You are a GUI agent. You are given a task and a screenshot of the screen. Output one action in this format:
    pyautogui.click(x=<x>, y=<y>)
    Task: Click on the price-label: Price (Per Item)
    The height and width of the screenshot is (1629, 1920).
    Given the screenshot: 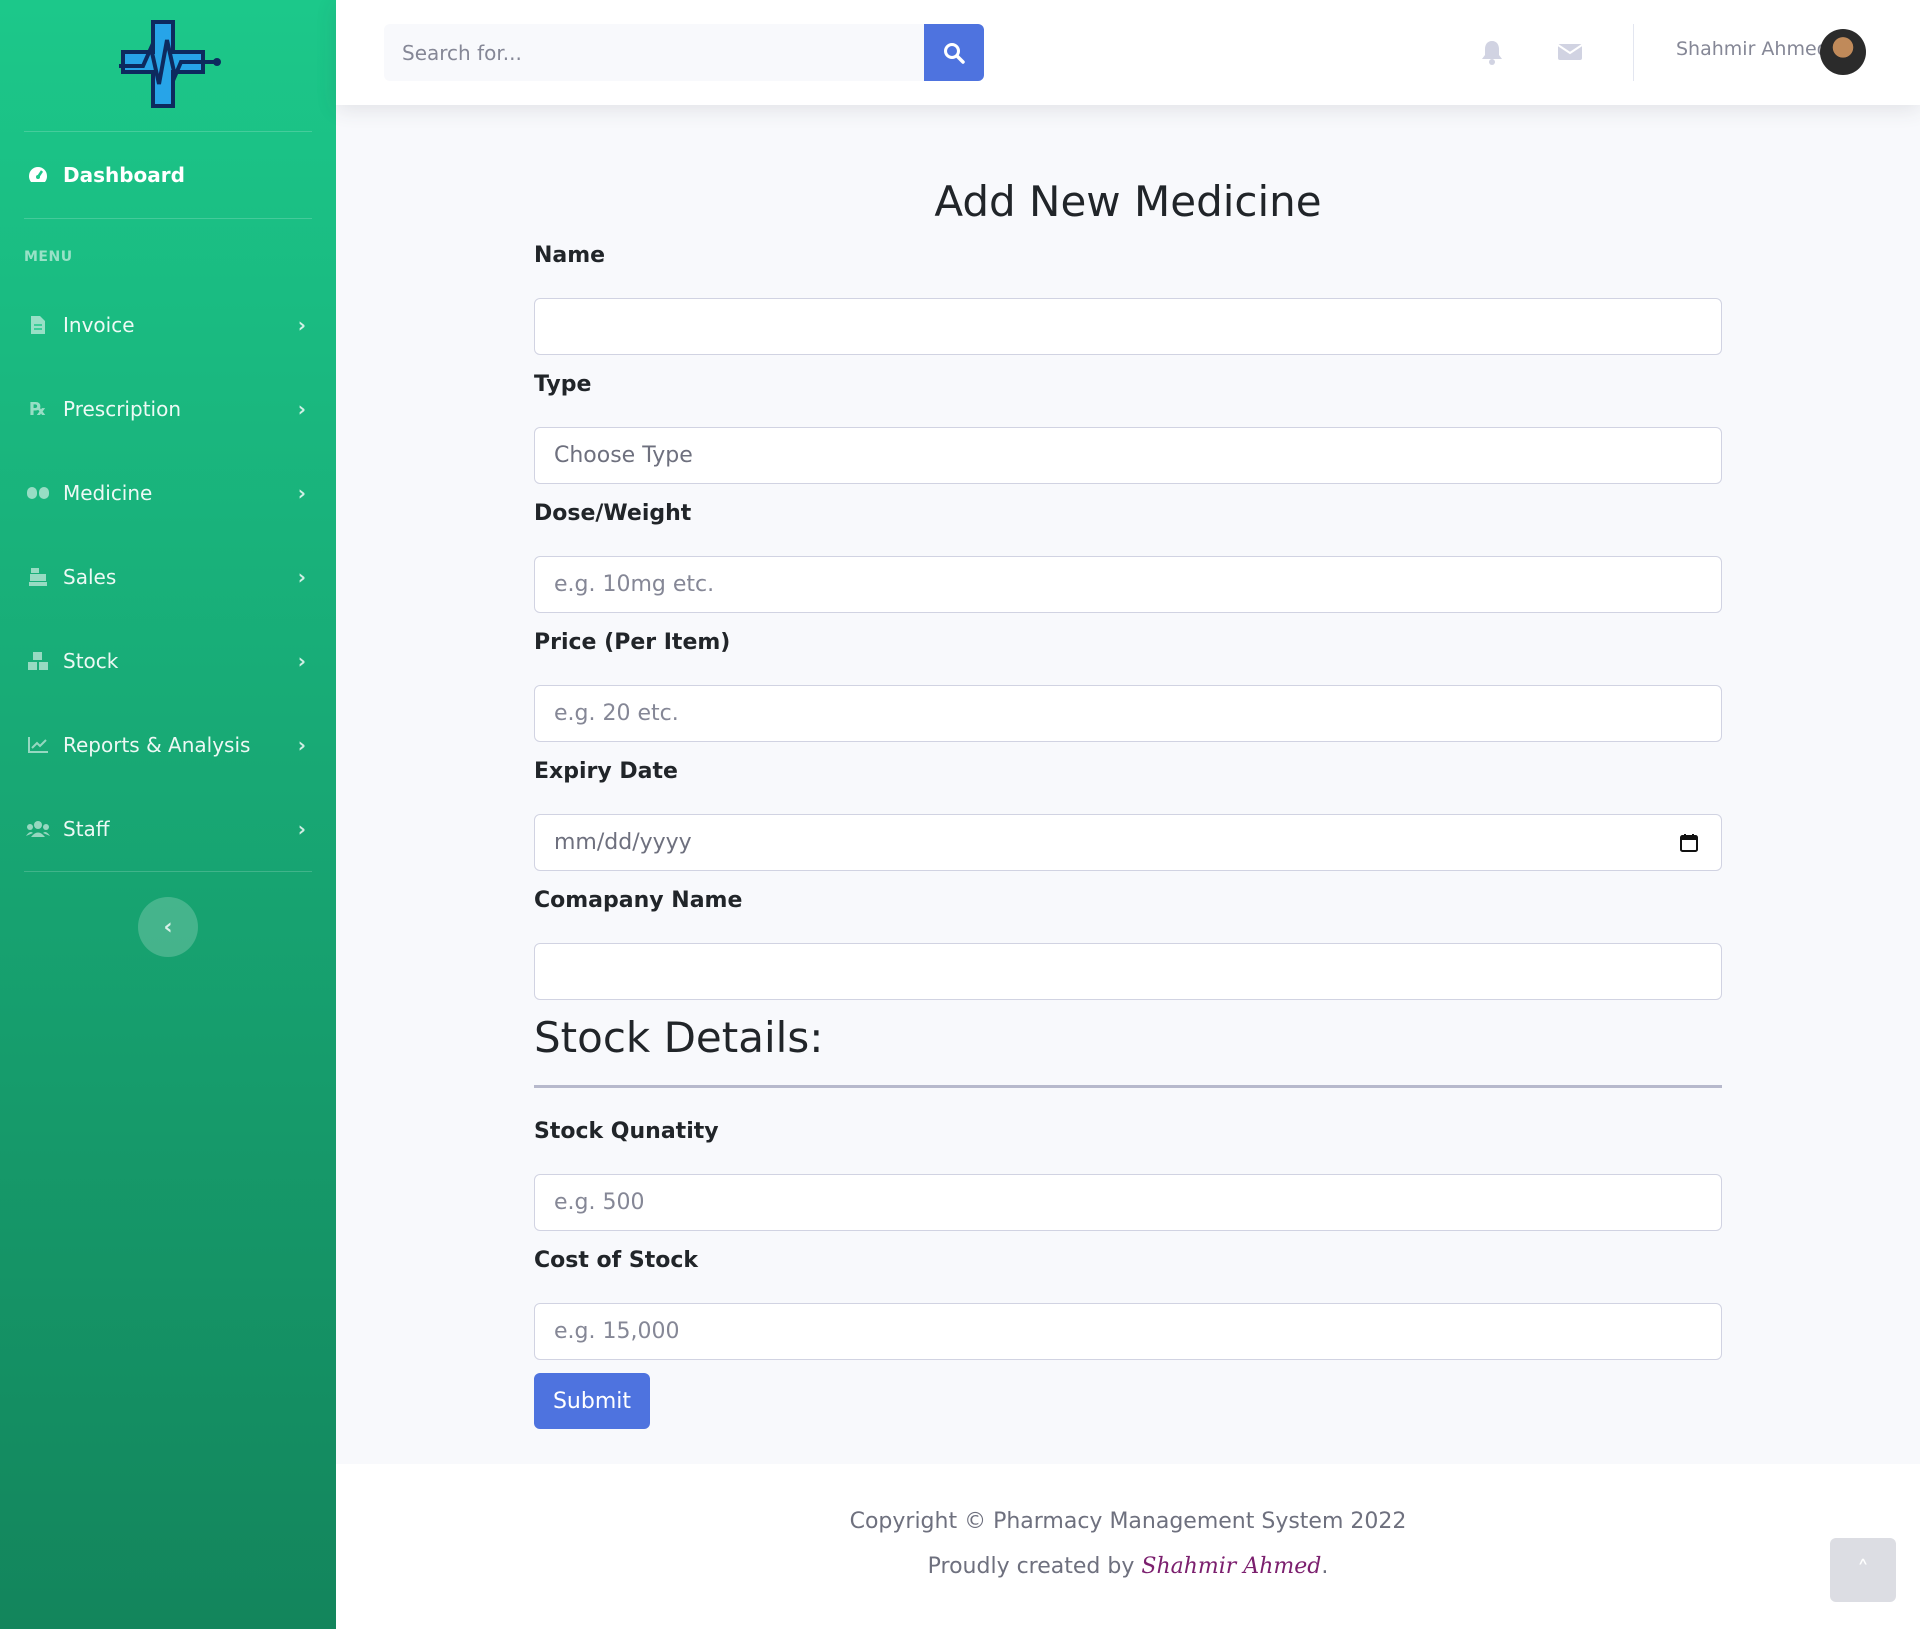 What is the action you would take?
    pyautogui.click(x=632, y=642)
    